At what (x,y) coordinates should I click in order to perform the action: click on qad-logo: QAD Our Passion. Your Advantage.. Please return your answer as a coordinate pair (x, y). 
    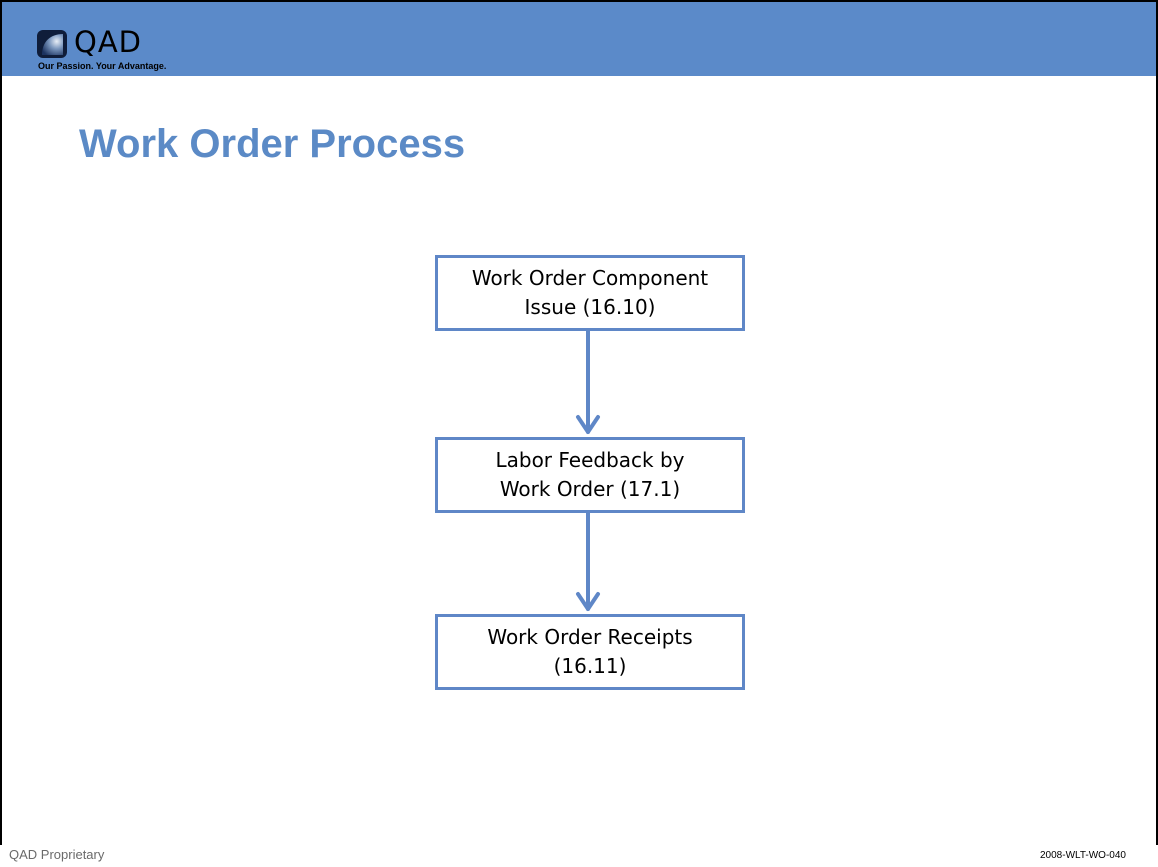
    Looking at the image, I should click on (116, 48).